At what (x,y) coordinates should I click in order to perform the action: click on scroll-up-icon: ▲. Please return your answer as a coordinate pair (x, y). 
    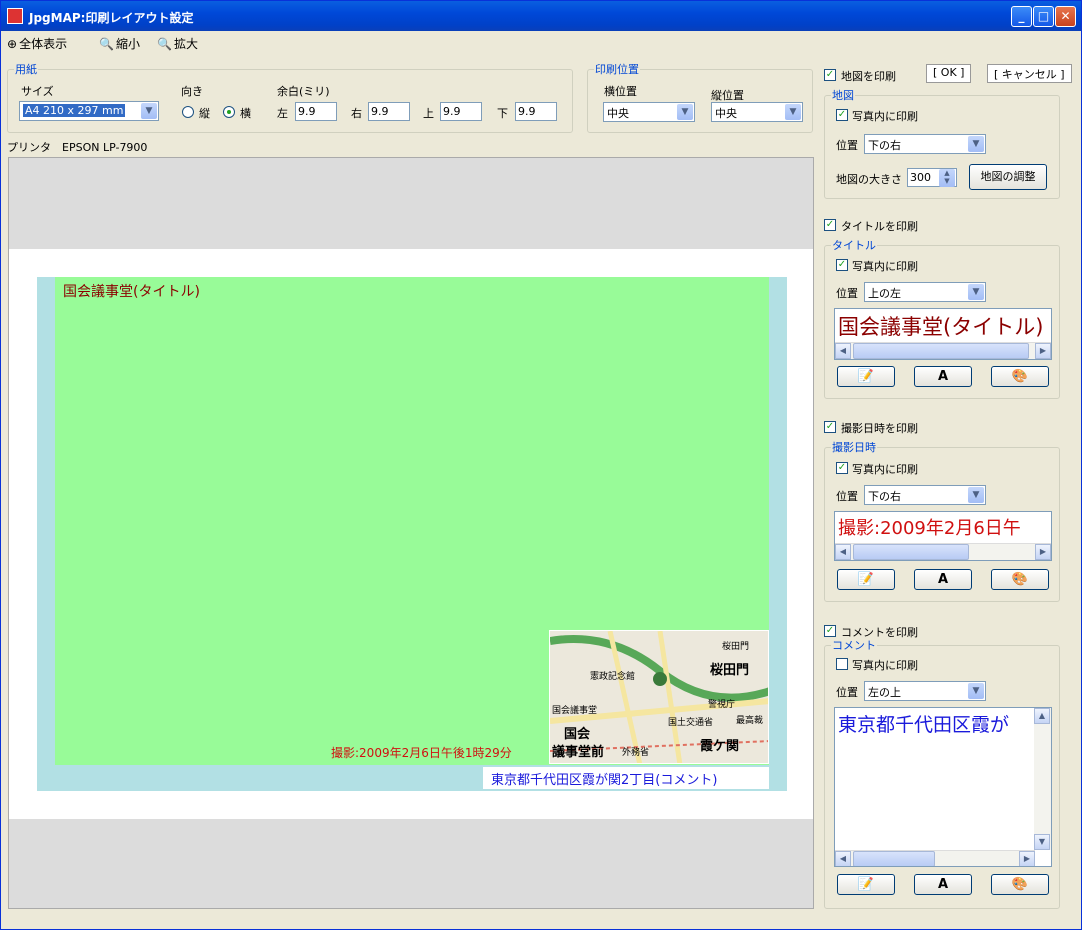
    Looking at the image, I should click on (1042, 716).